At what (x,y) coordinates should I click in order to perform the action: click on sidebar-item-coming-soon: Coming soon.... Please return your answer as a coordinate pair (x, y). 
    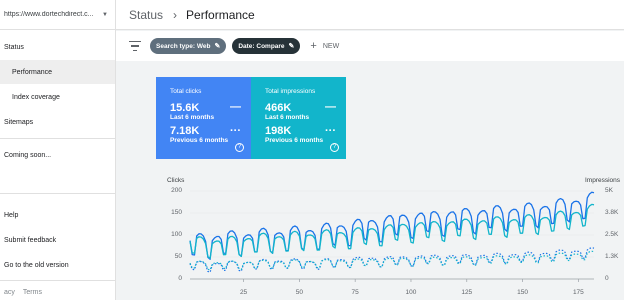
    Looking at the image, I should click on (57, 155).